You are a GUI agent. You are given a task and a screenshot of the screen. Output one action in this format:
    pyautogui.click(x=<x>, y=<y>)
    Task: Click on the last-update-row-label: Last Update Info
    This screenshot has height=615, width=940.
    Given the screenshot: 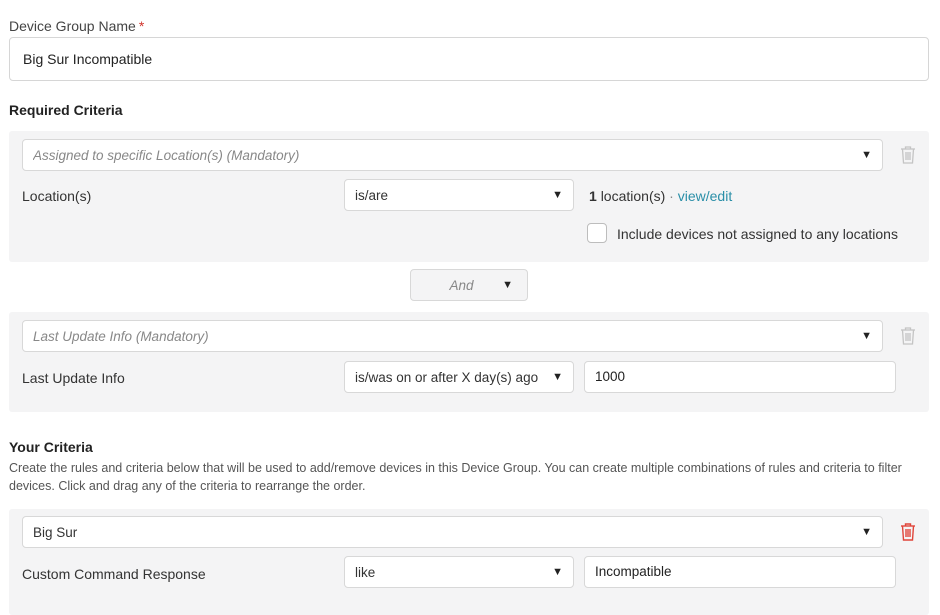 What is the action you would take?
    pyautogui.click(x=73, y=378)
    